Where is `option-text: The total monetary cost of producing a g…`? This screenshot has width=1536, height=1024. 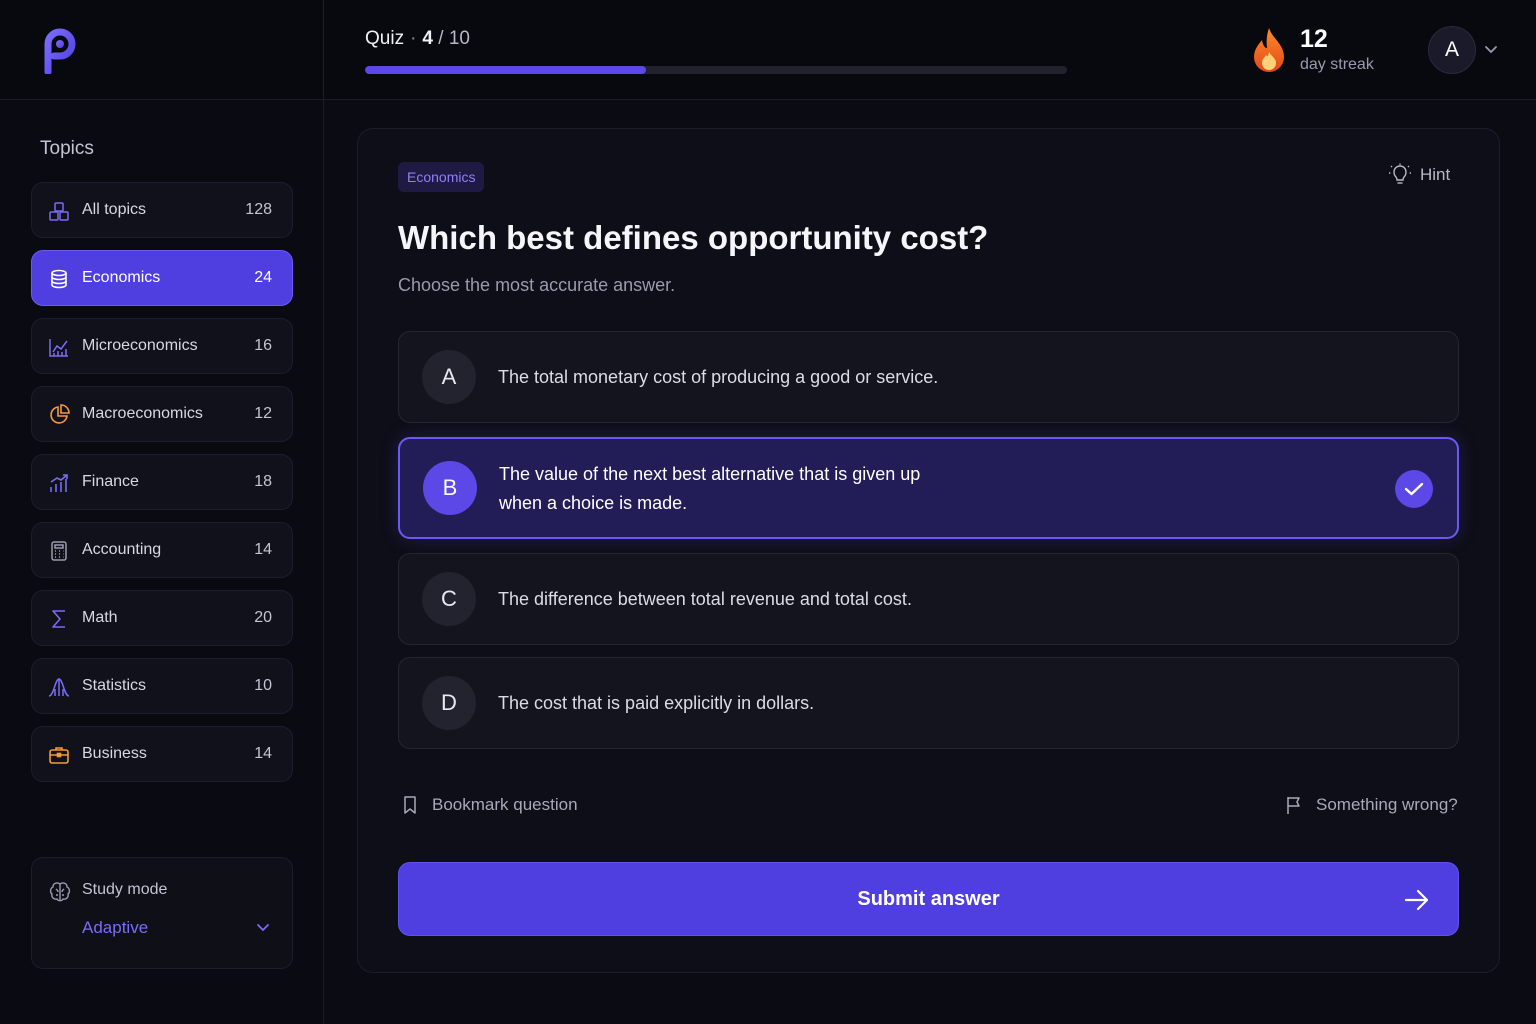
option-text: The total monetary cost of producing a g… is located at coordinates (718, 377).